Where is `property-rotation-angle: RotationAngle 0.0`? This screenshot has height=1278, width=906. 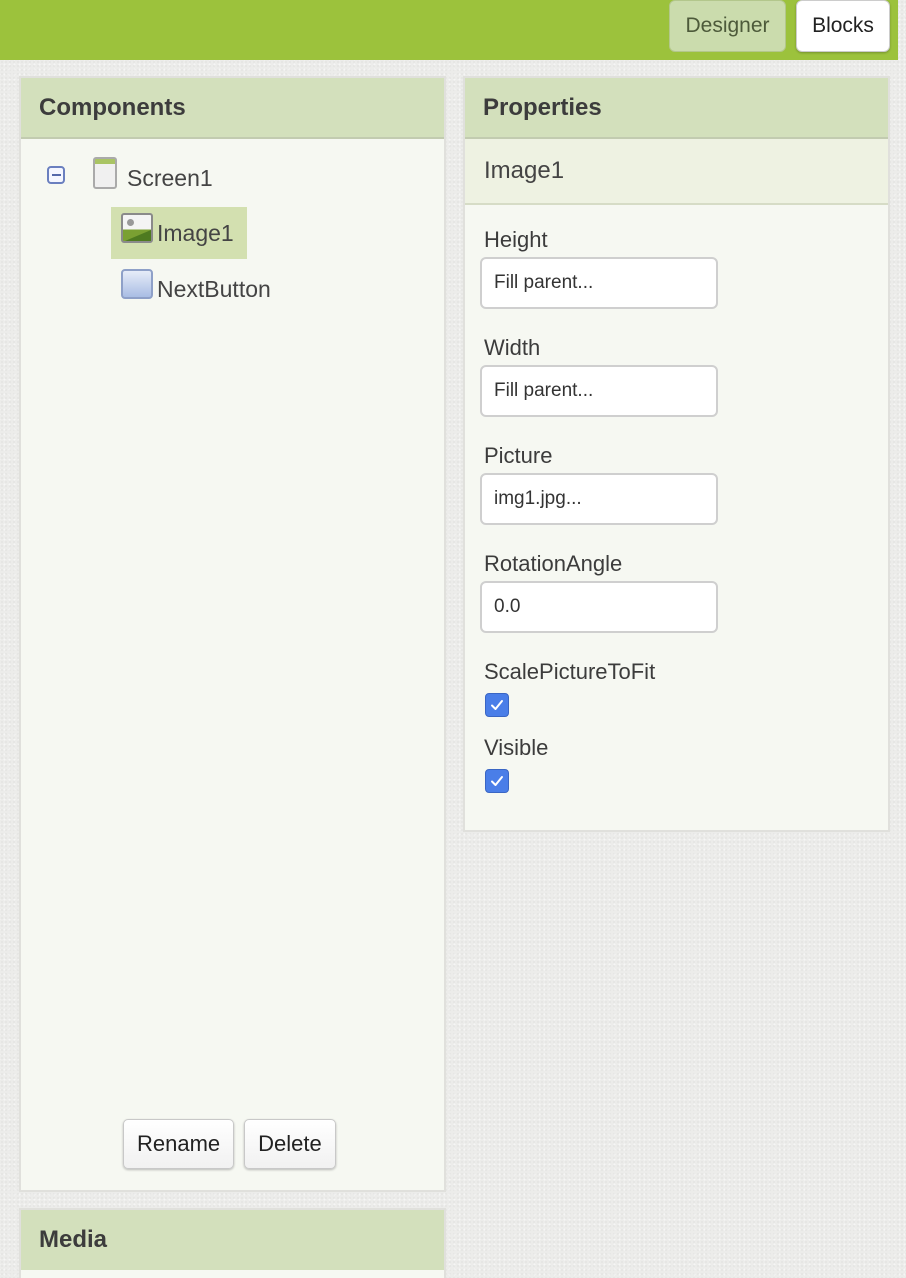 property-rotation-angle: RotationAngle 0.0 is located at coordinates (684, 591).